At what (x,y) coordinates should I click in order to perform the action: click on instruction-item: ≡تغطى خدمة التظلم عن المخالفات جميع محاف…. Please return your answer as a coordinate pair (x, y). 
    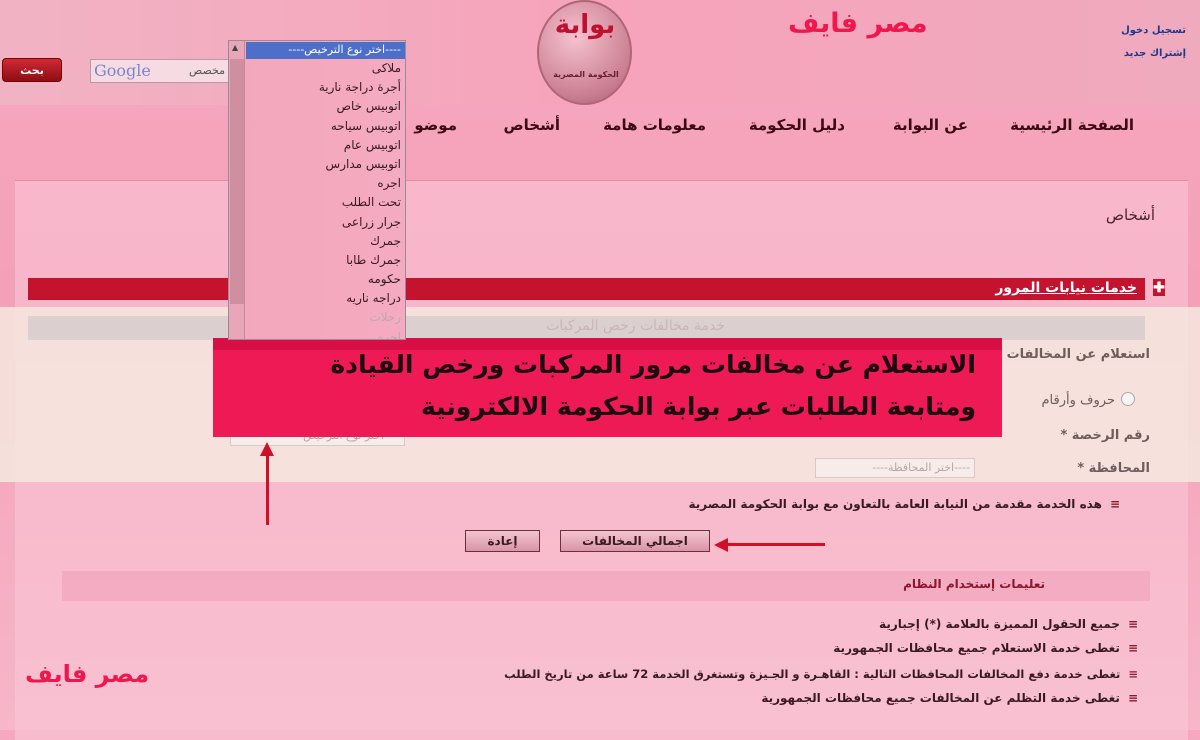
    Looking at the image, I should click on (949, 698).